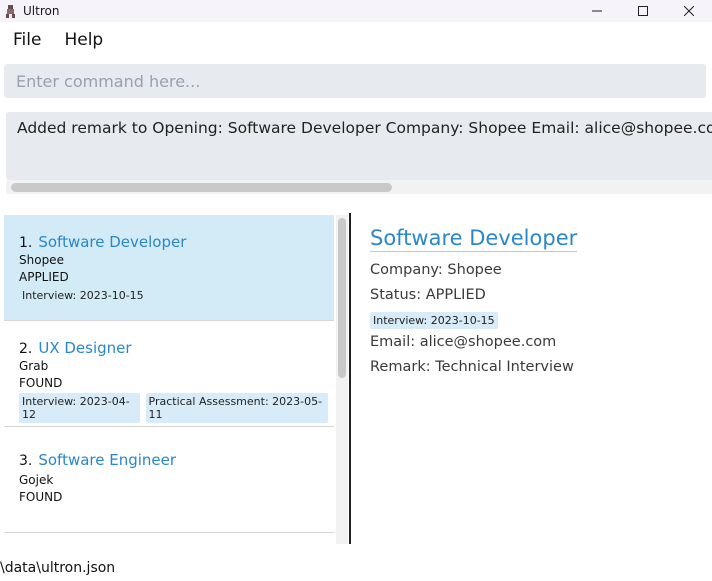 The height and width of the screenshot is (581, 712). Describe the element at coordinates (83, 40) in the screenshot. I see `menu-help: Help` at that location.